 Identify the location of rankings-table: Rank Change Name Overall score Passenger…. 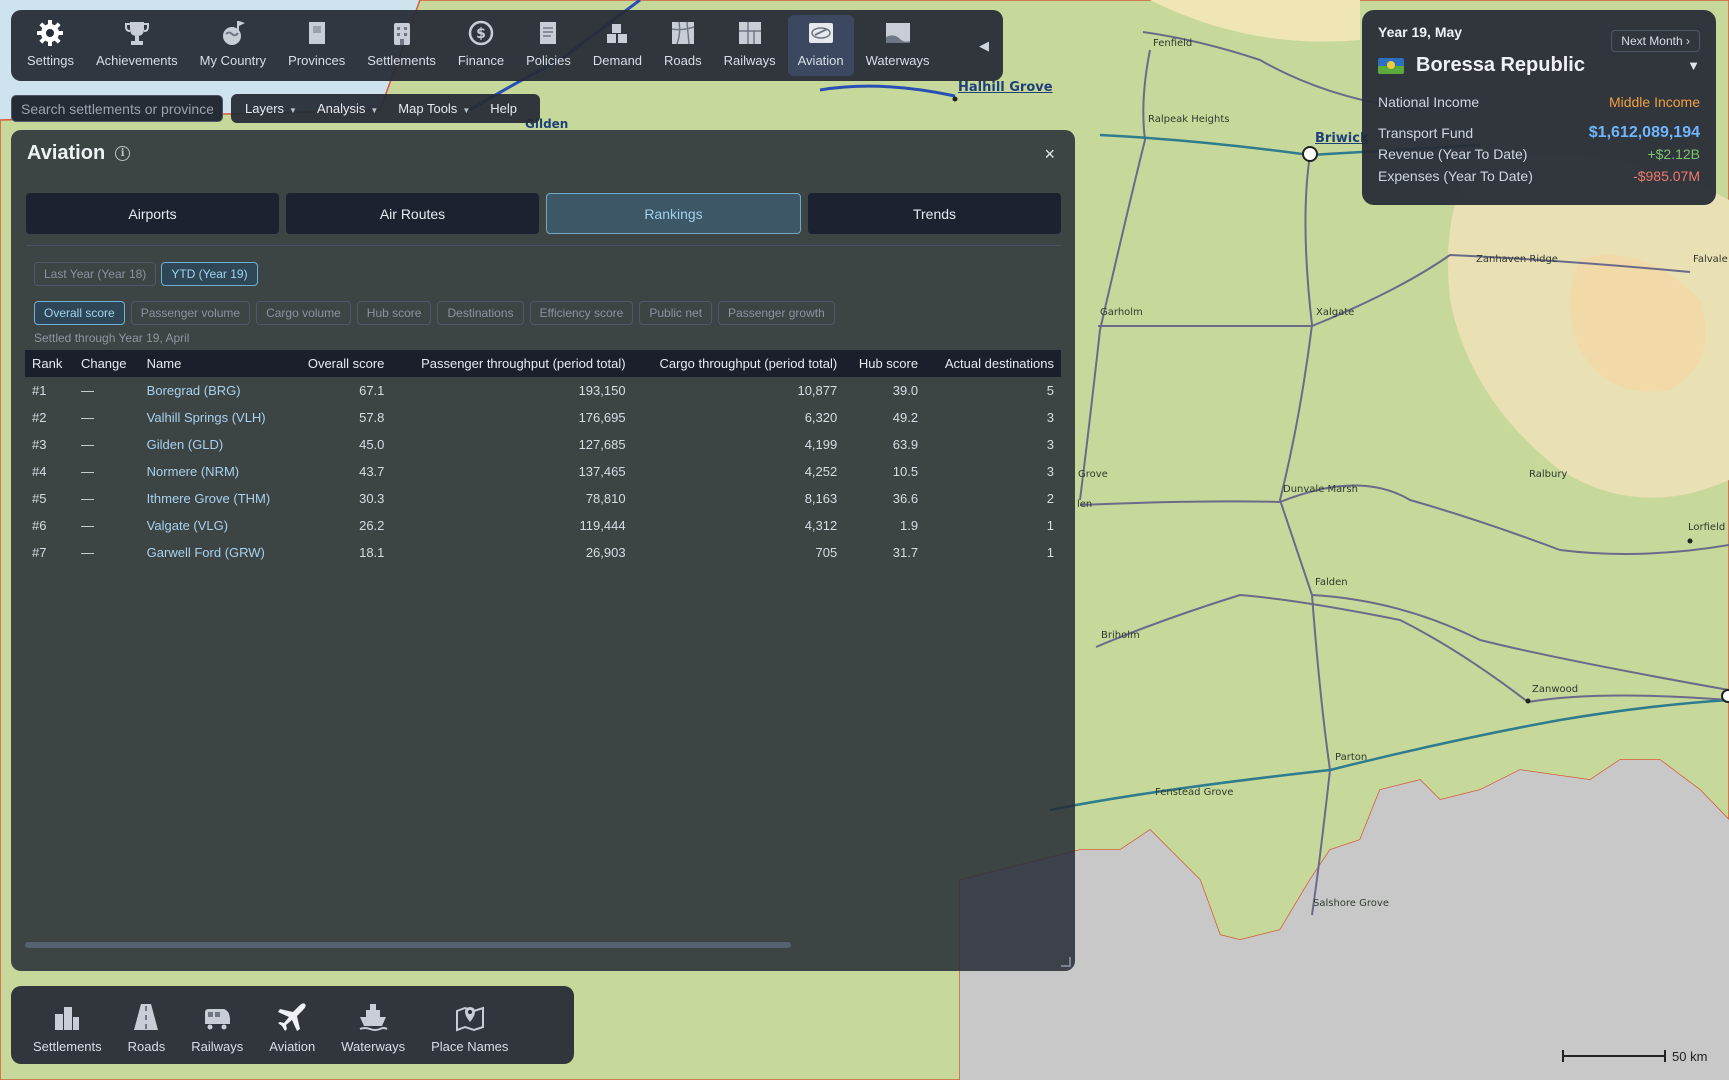
(543, 458).